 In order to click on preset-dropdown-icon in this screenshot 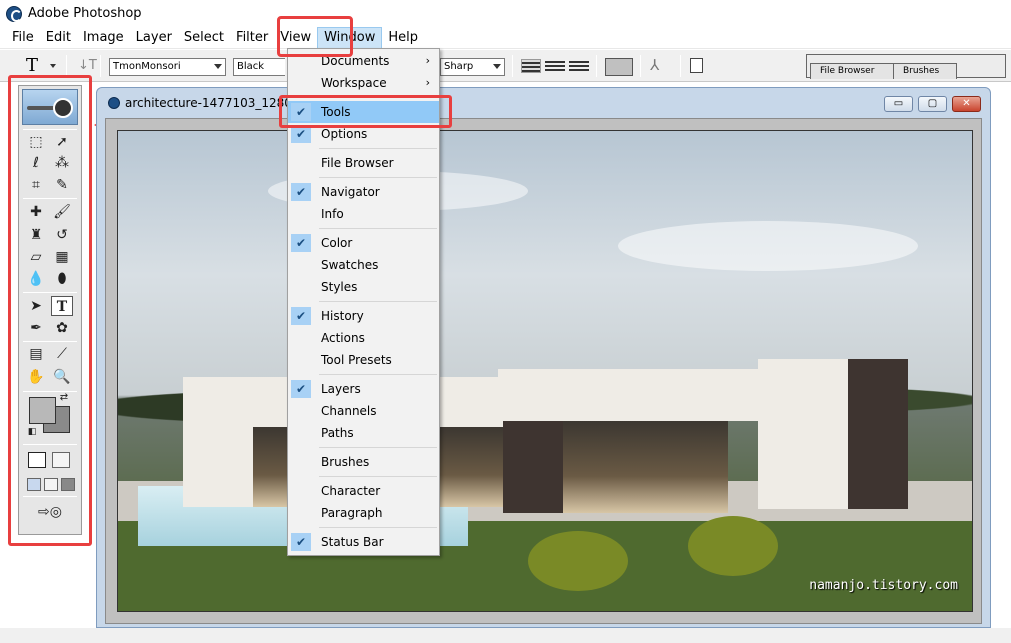, I will do `click(53, 66)`.